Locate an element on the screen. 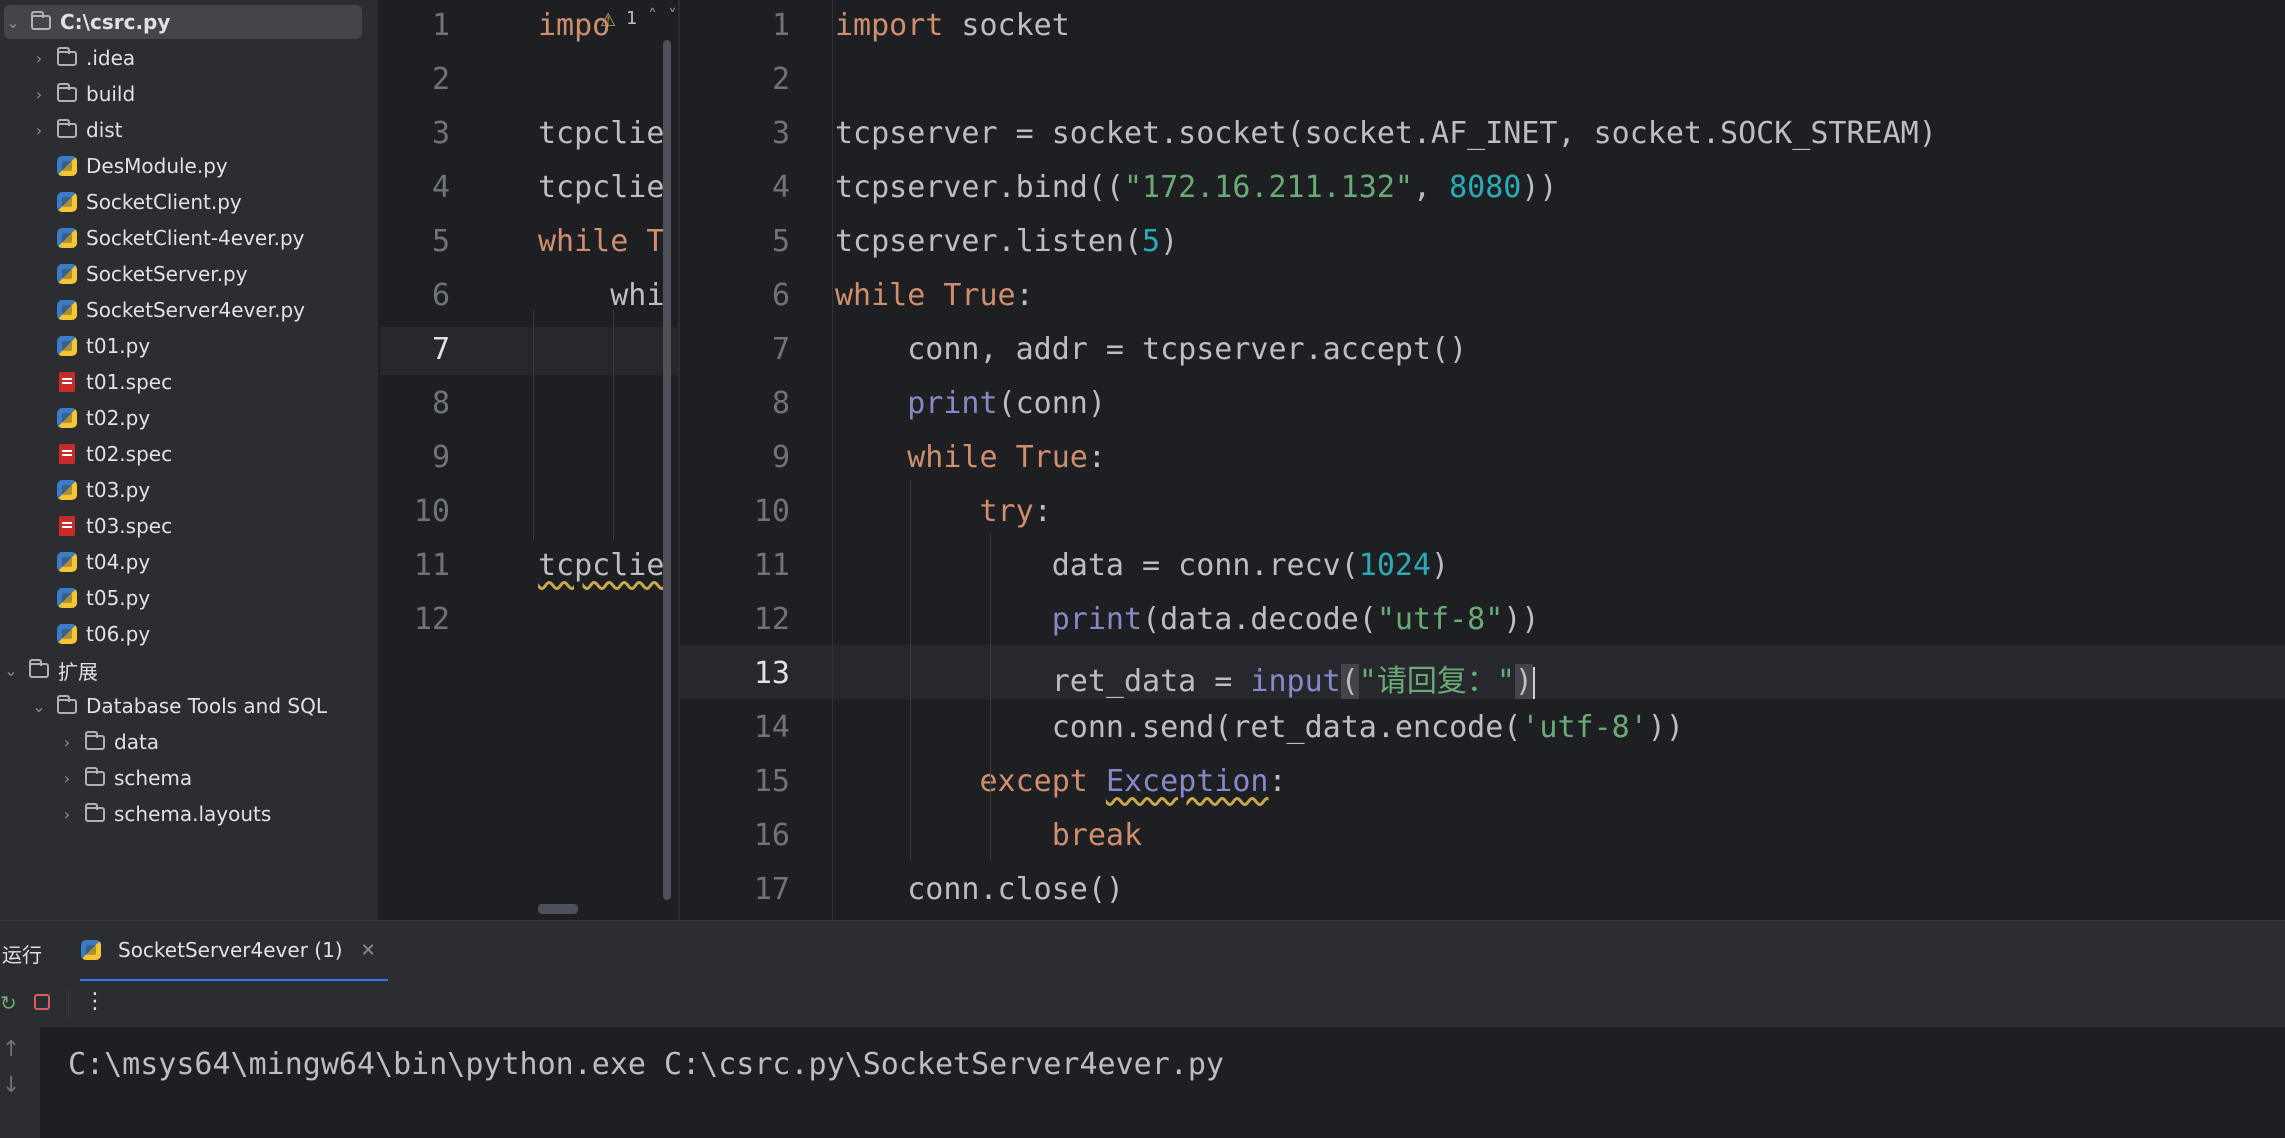 This screenshot has width=2285, height=1138. close-icon: ✕ is located at coordinates (368, 950).